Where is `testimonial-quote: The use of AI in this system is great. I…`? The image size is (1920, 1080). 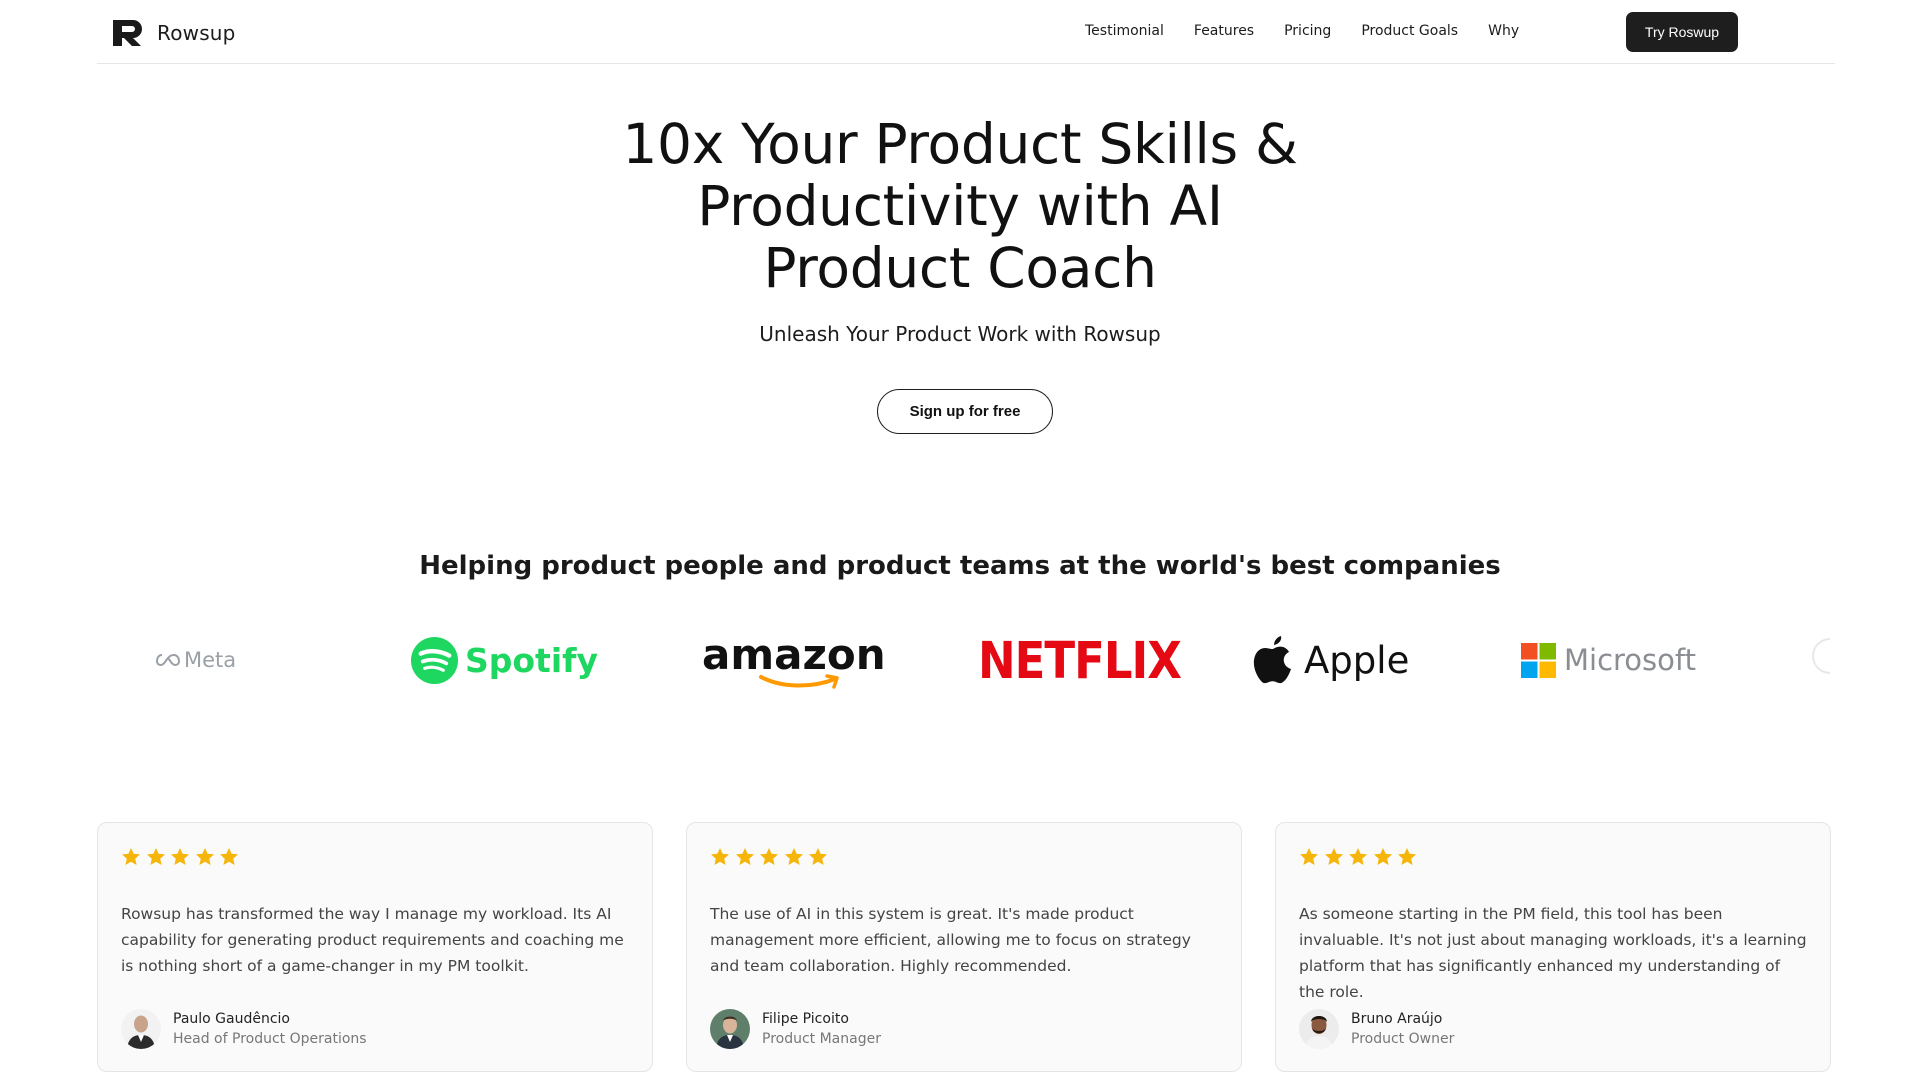
testimonial-quote: The use of AI in this system is great. I… is located at coordinates (950, 940).